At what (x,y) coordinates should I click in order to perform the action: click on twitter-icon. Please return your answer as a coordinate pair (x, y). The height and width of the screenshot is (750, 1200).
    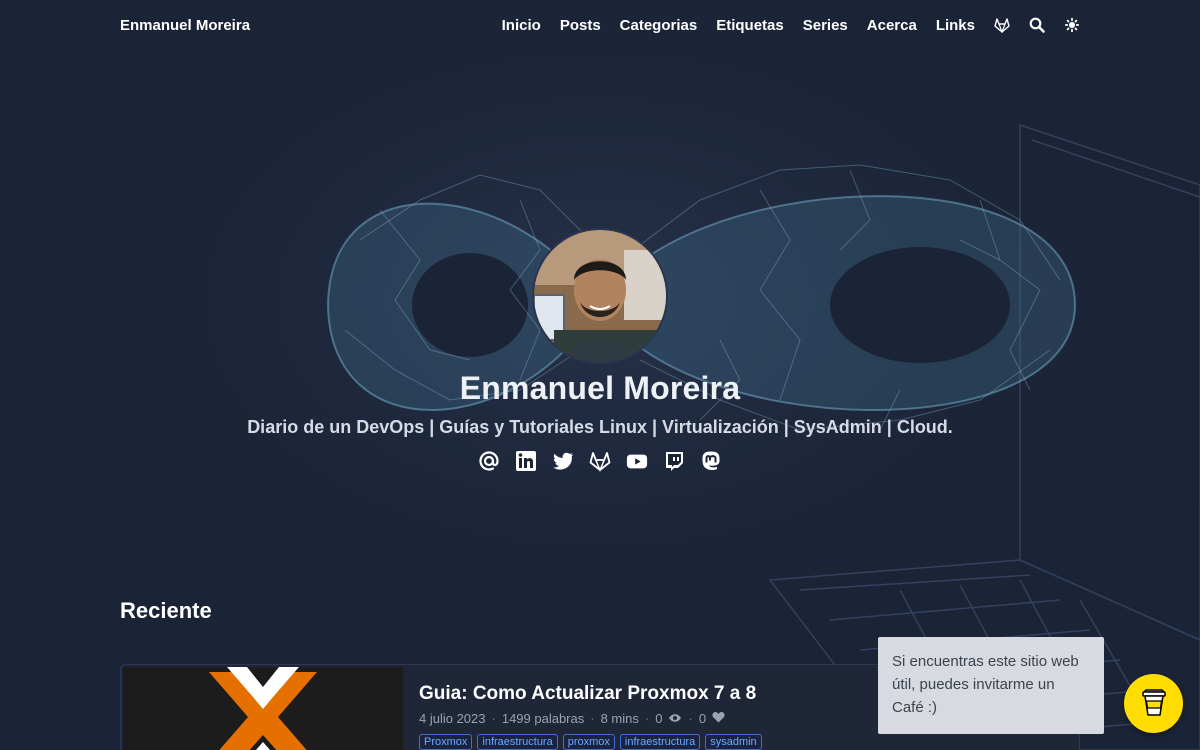
    Looking at the image, I should click on (563, 461).